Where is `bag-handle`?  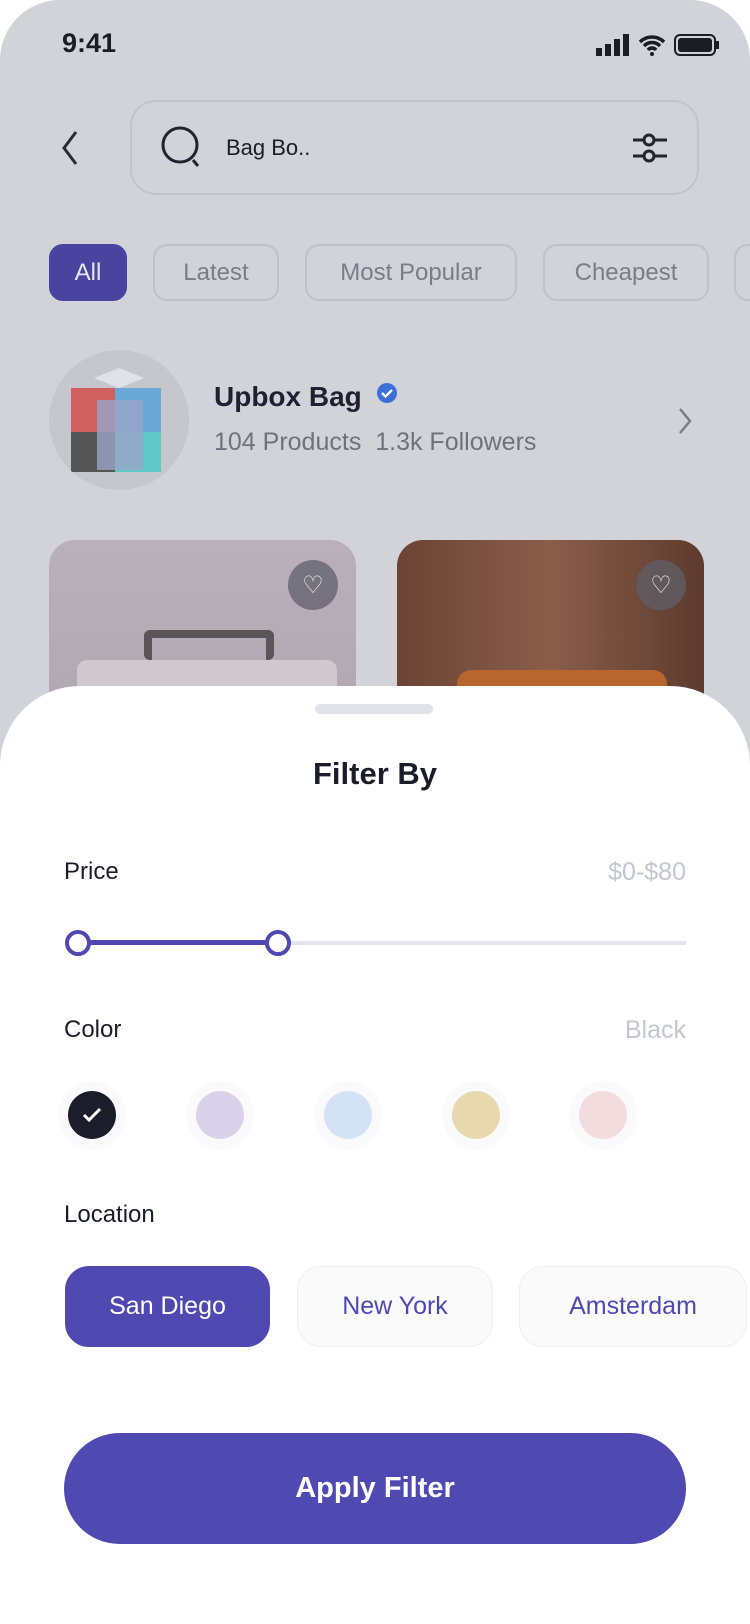 bag-handle is located at coordinates (209, 645).